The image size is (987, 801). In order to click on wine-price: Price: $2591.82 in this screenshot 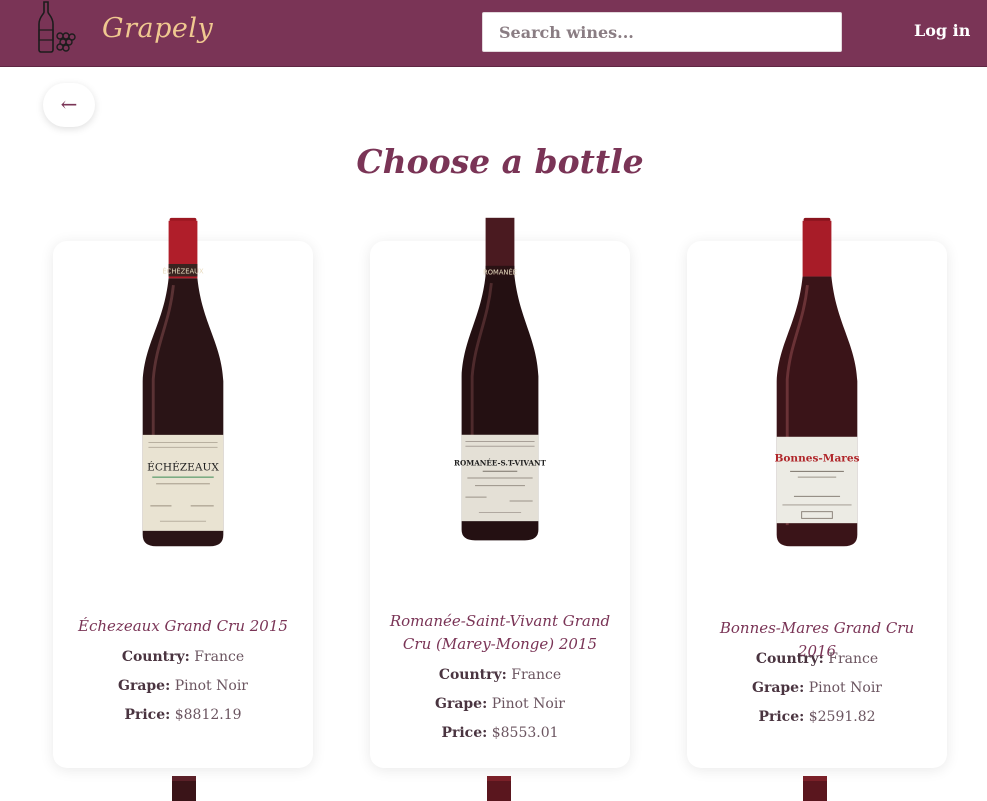, I will do `click(817, 717)`.